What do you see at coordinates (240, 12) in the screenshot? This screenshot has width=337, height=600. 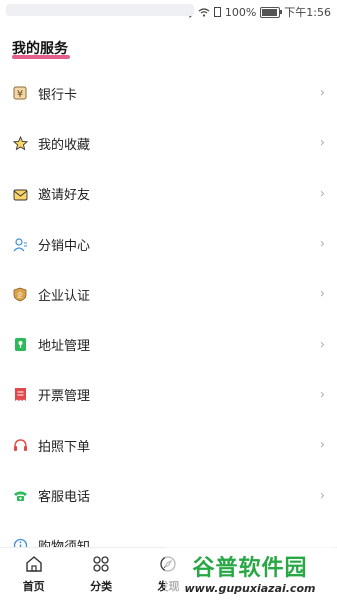 I see `battery-percent: 100%` at bounding box center [240, 12].